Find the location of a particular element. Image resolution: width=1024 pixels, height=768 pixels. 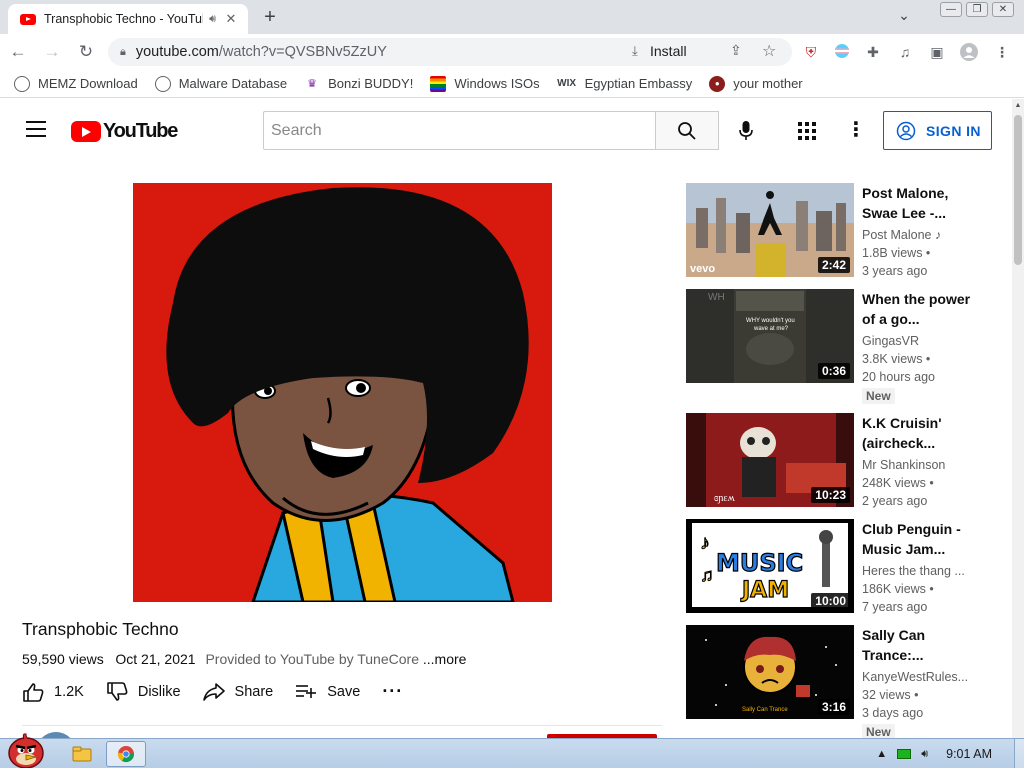

side-panel-icon: ▣ is located at coordinates (937, 52).